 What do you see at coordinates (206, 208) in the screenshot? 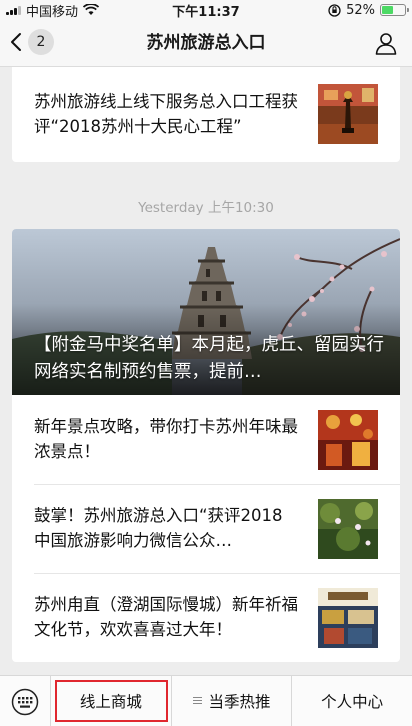
I see `timestamp: Yesterday 上午10:30` at bounding box center [206, 208].